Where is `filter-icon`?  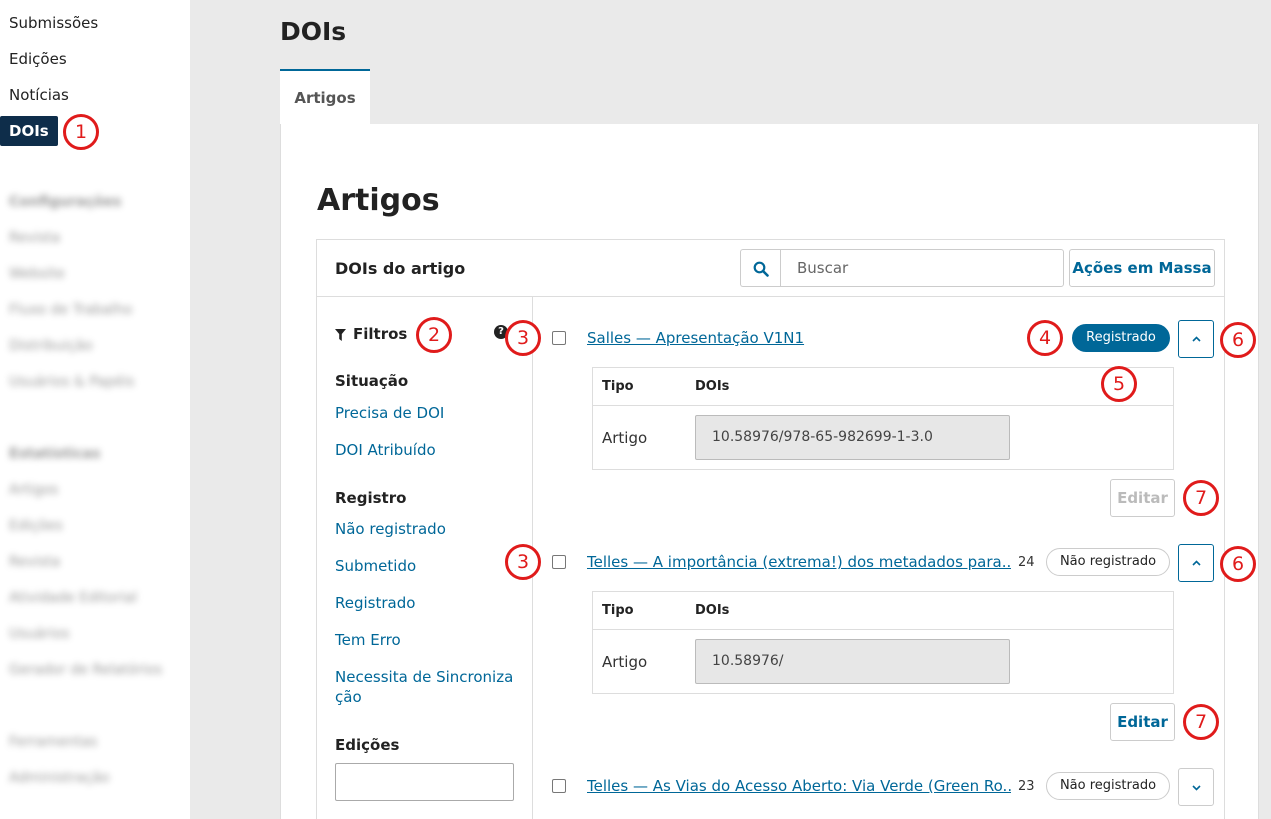
filter-icon is located at coordinates (340, 335).